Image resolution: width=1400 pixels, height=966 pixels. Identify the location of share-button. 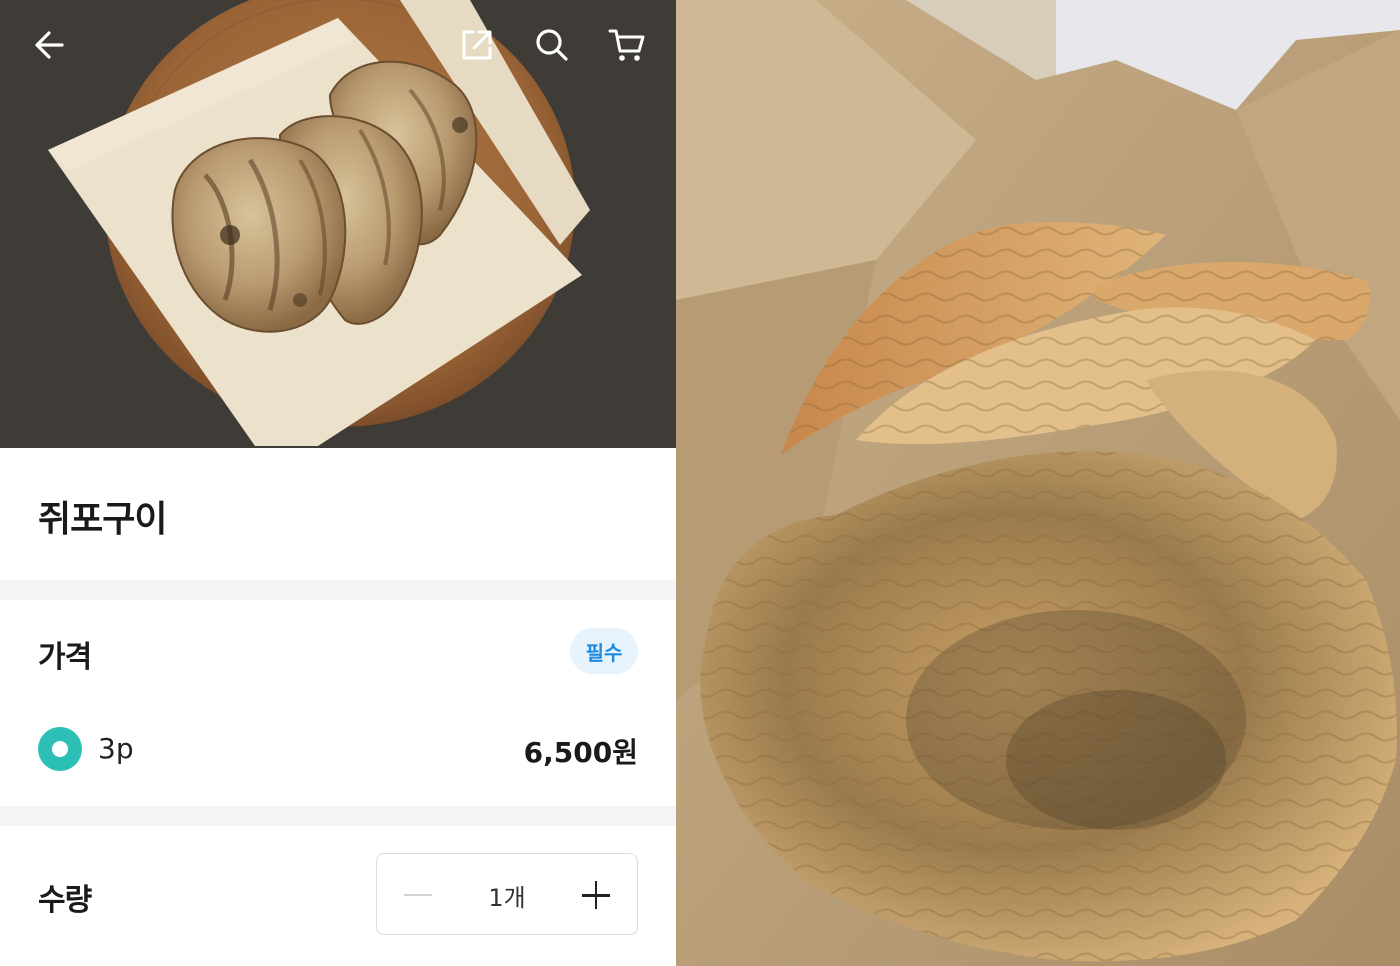
(477, 45).